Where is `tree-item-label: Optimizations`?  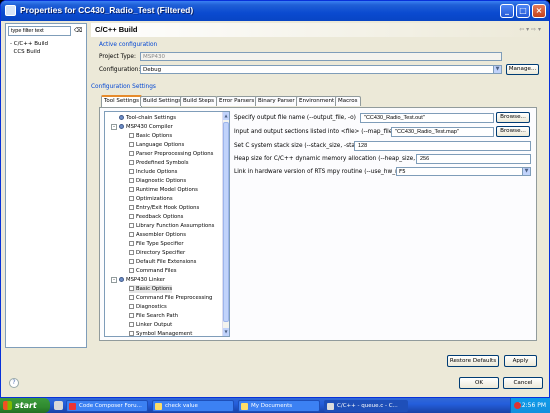
tree-item-label: Optimizations is located at coordinates (154, 199).